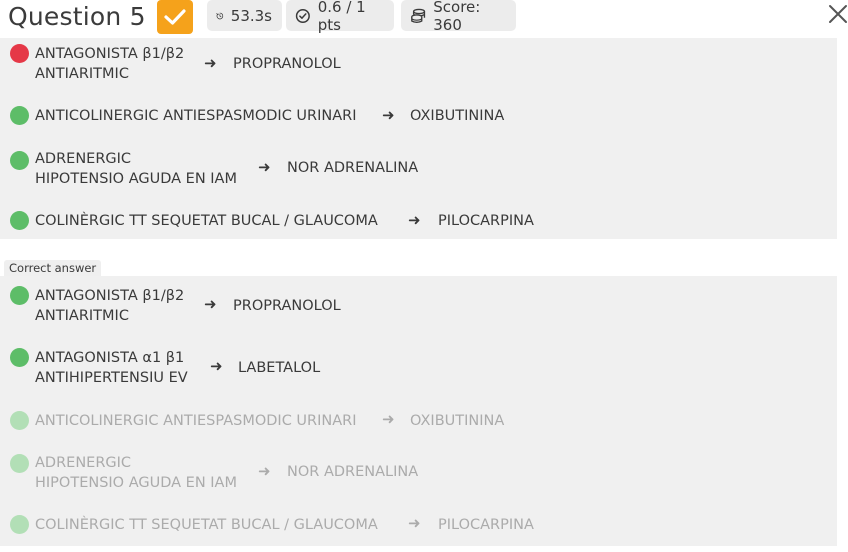 The image size is (848, 552). I want to click on question-header: Question 5 53.3s 0.6 / 1 pts Score: 360, so click(424, 19).